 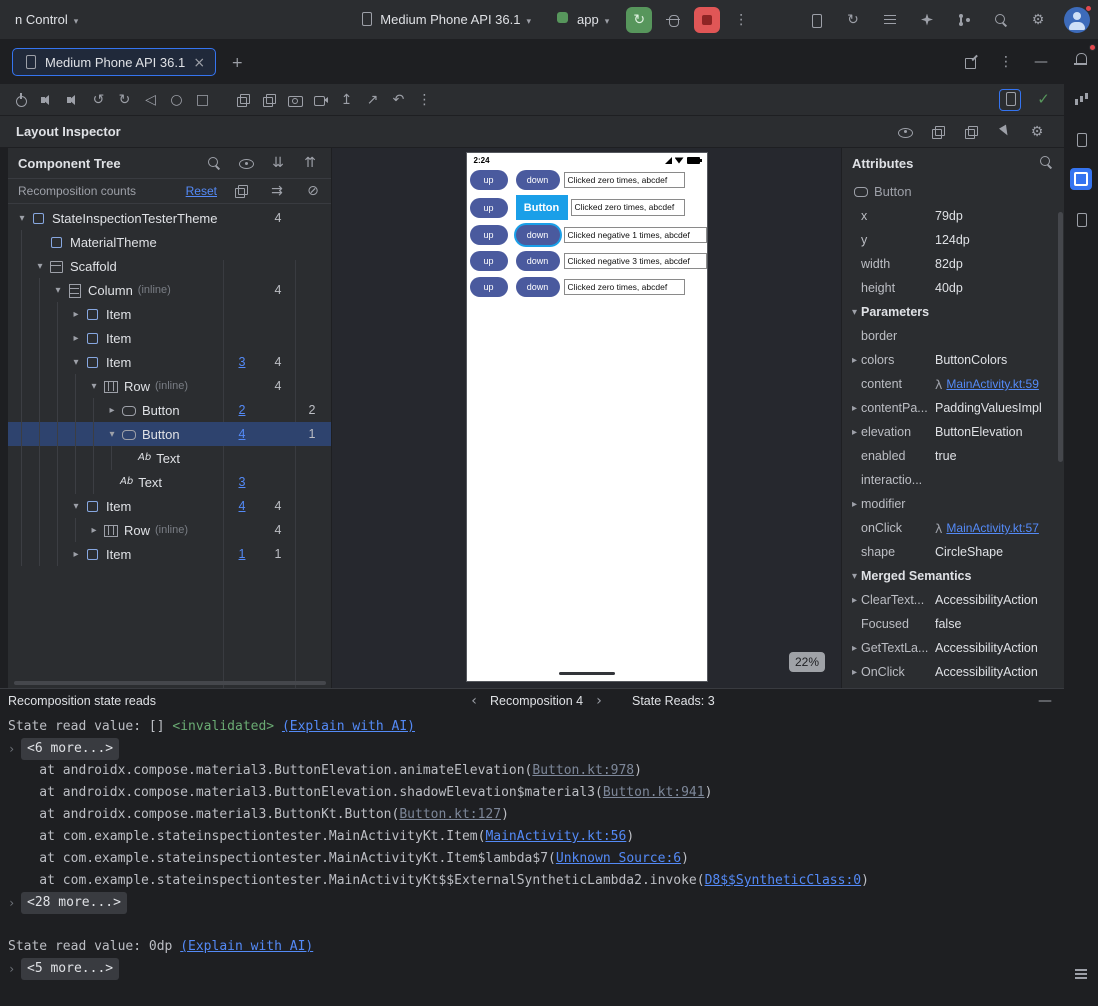 What do you see at coordinates (953, 456) in the screenshot?
I see `attribute-row: enabled true` at bounding box center [953, 456].